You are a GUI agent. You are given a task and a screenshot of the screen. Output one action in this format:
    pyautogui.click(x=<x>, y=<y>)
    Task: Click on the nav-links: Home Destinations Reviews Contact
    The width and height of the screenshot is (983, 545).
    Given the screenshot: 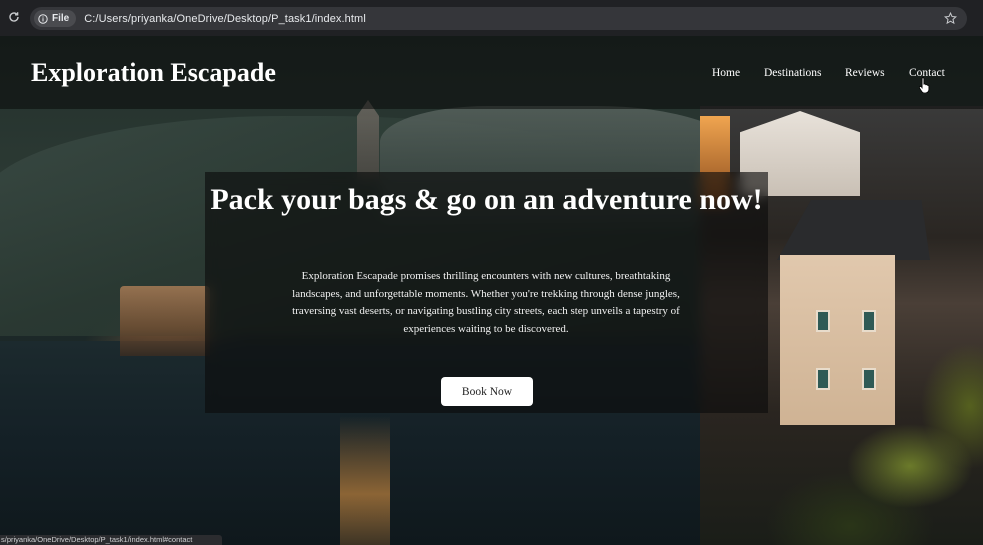 What is the action you would take?
    pyautogui.click(x=491, y=74)
    